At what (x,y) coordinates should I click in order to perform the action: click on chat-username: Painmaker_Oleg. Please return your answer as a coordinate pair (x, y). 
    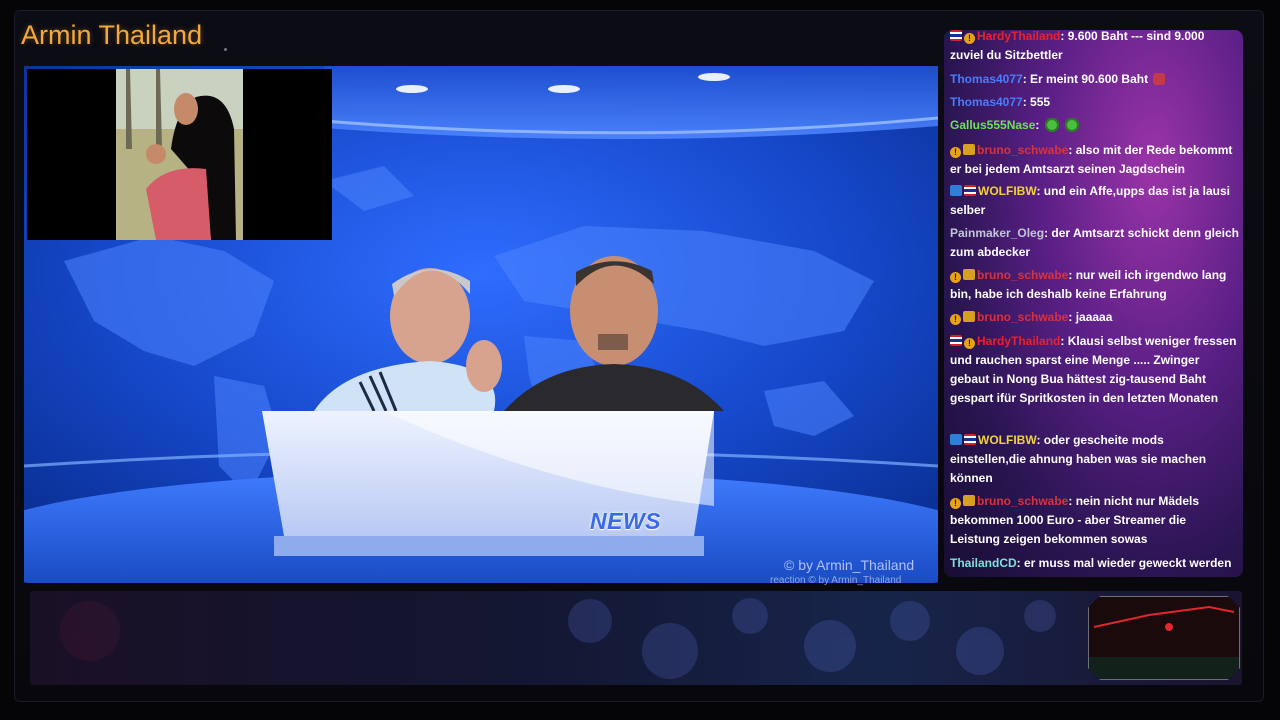
    Looking at the image, I should click on (997, 233).